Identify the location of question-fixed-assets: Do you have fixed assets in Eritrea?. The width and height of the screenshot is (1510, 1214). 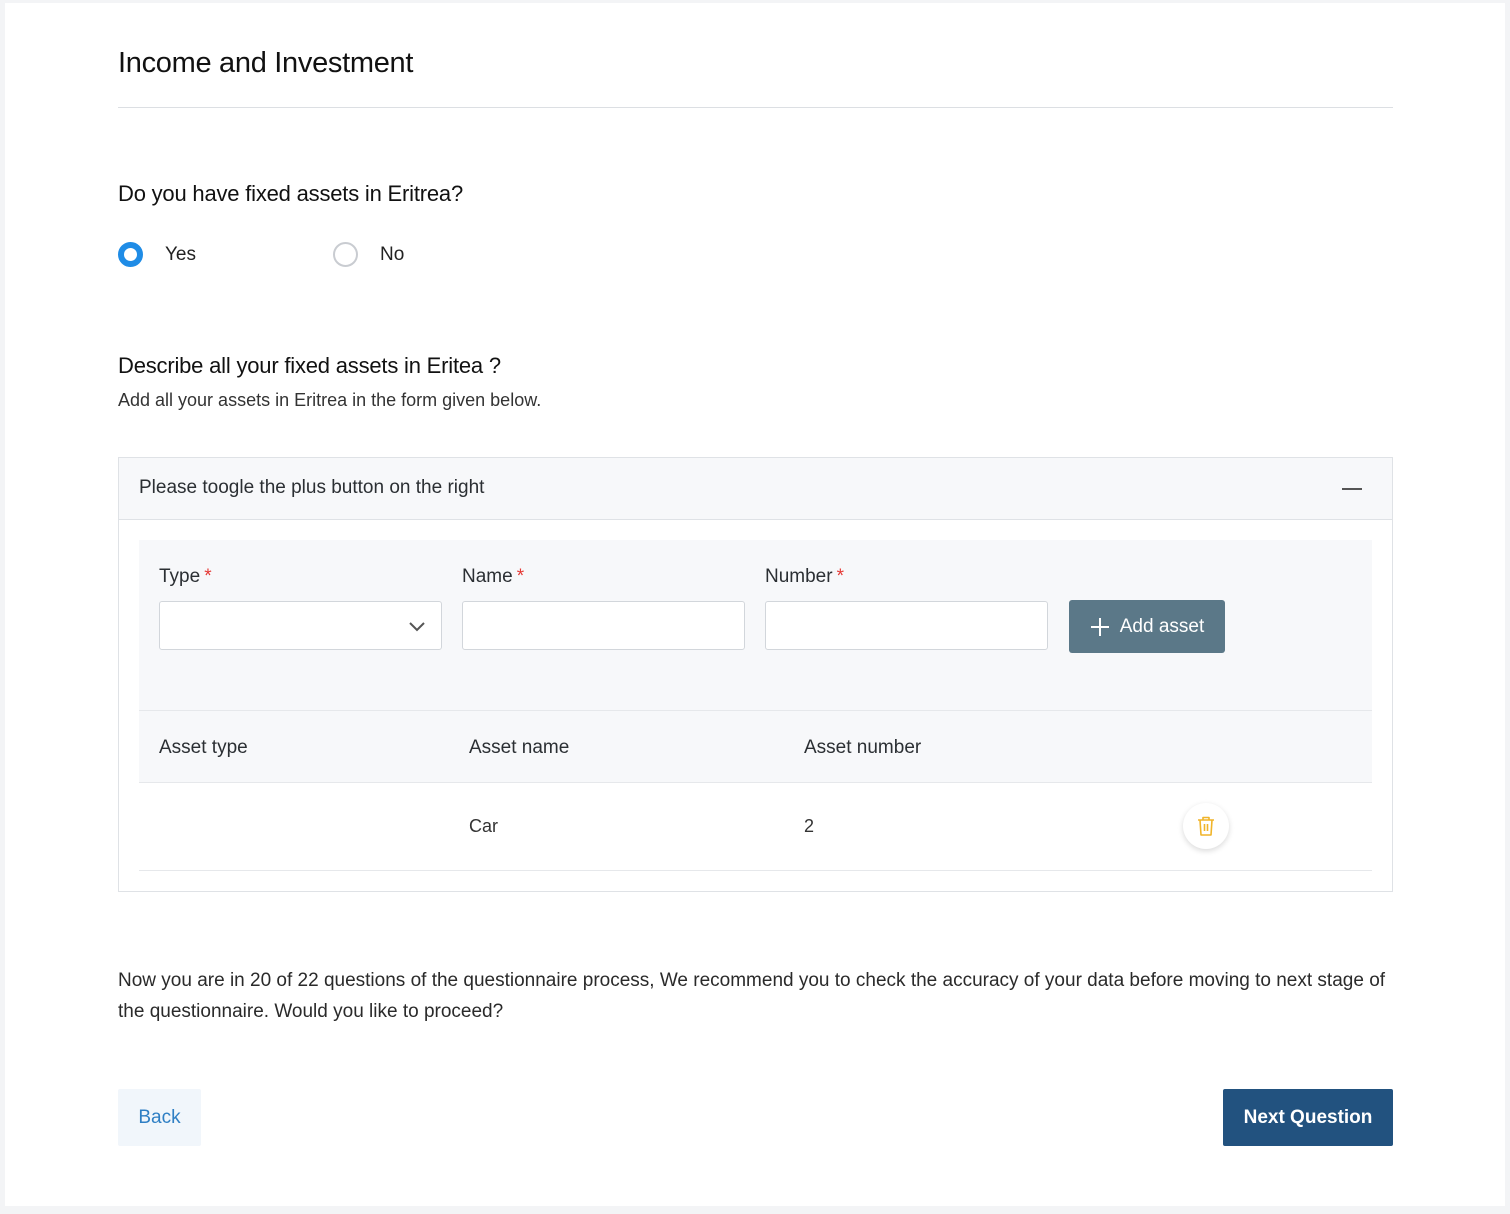
(290, 193).